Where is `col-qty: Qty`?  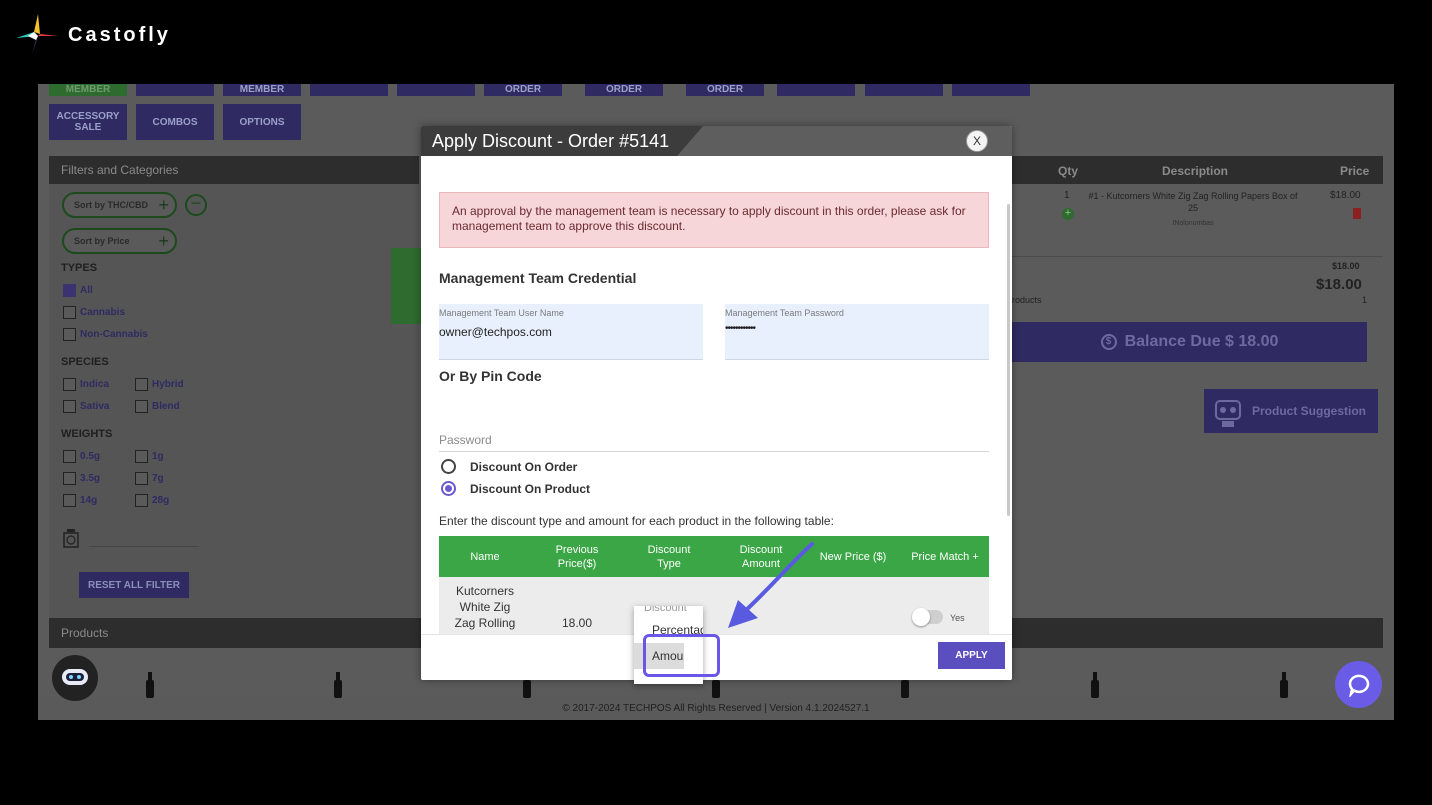
col-qty: Qty is located at coordinates (1068, 171).